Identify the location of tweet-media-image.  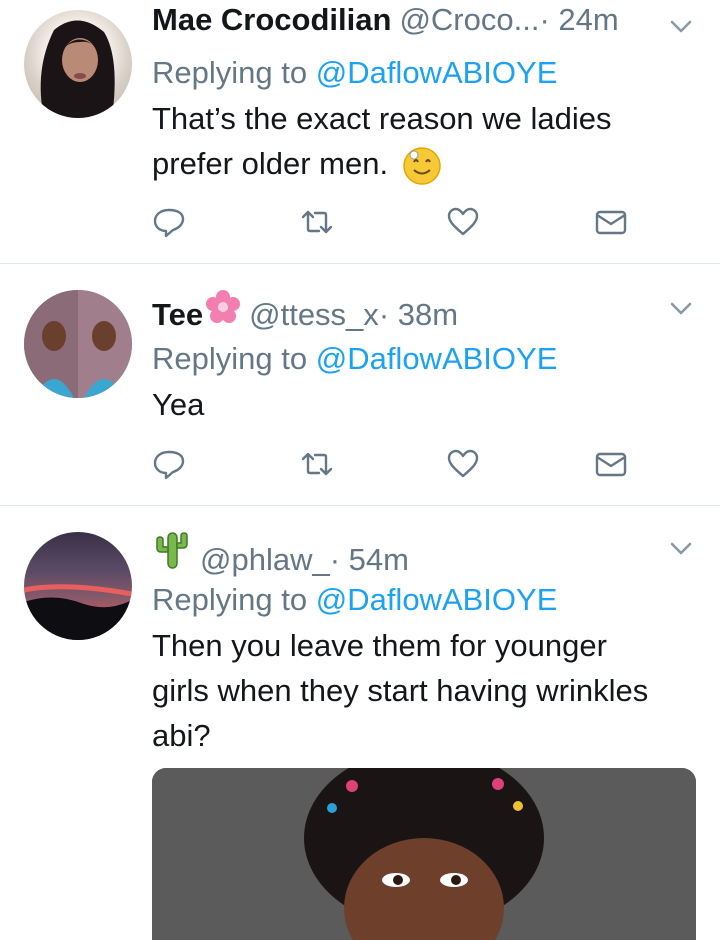
(424, 854).